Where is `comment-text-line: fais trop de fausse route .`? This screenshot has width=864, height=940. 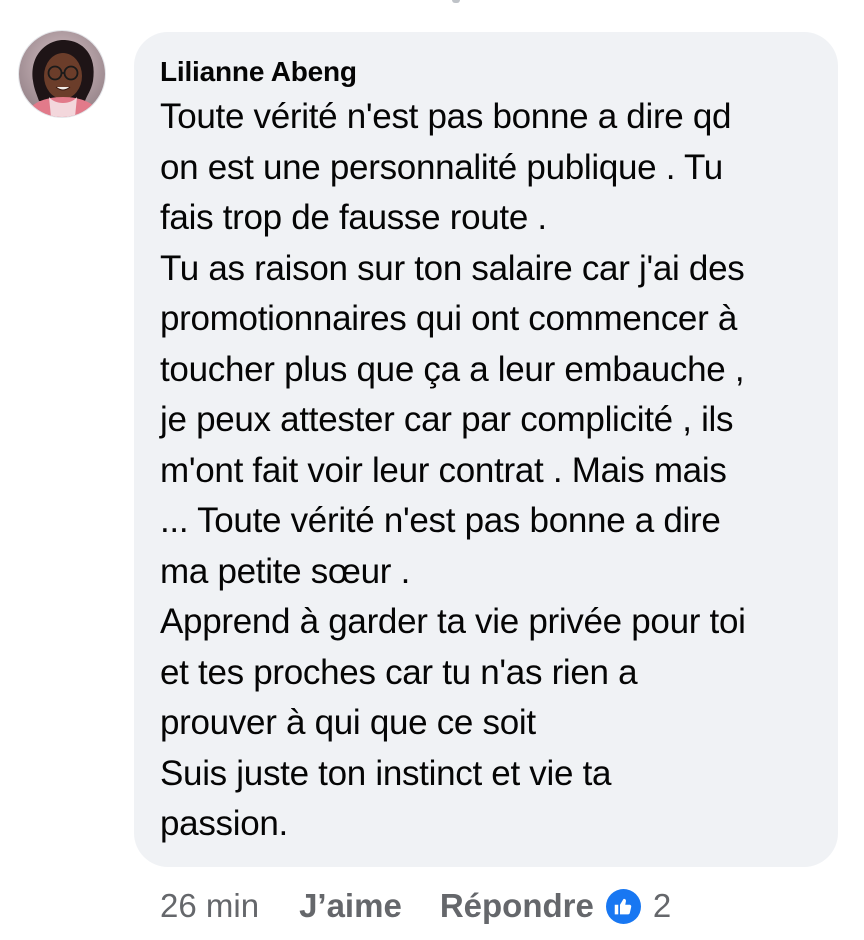
comment-text-line: fais trop de fausse route . is located at coordinates (353, 217).